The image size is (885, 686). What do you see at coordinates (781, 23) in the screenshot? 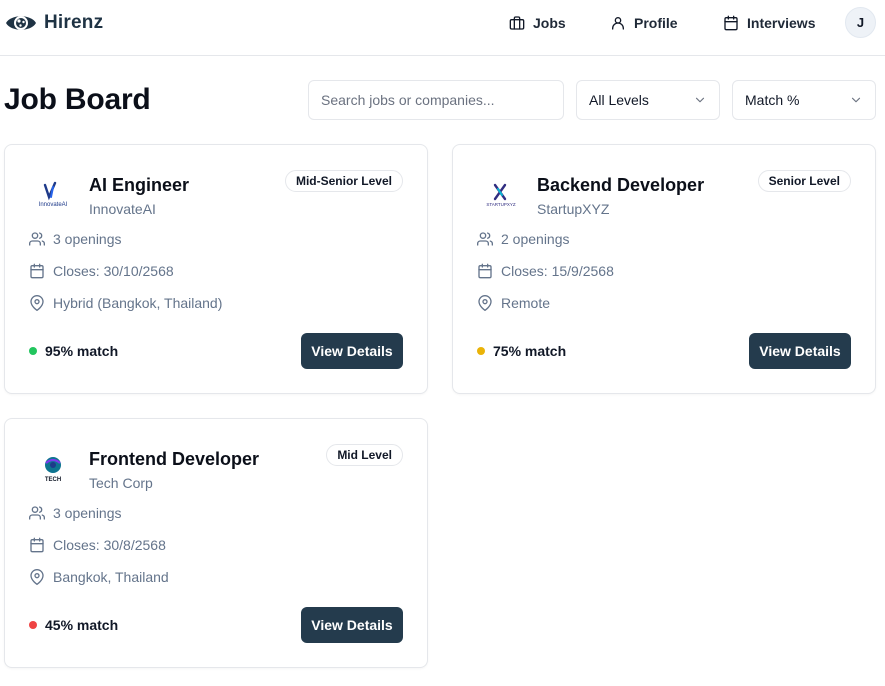
I see `nav-interviews-label: Interviews` at bounding box center [781, 23].